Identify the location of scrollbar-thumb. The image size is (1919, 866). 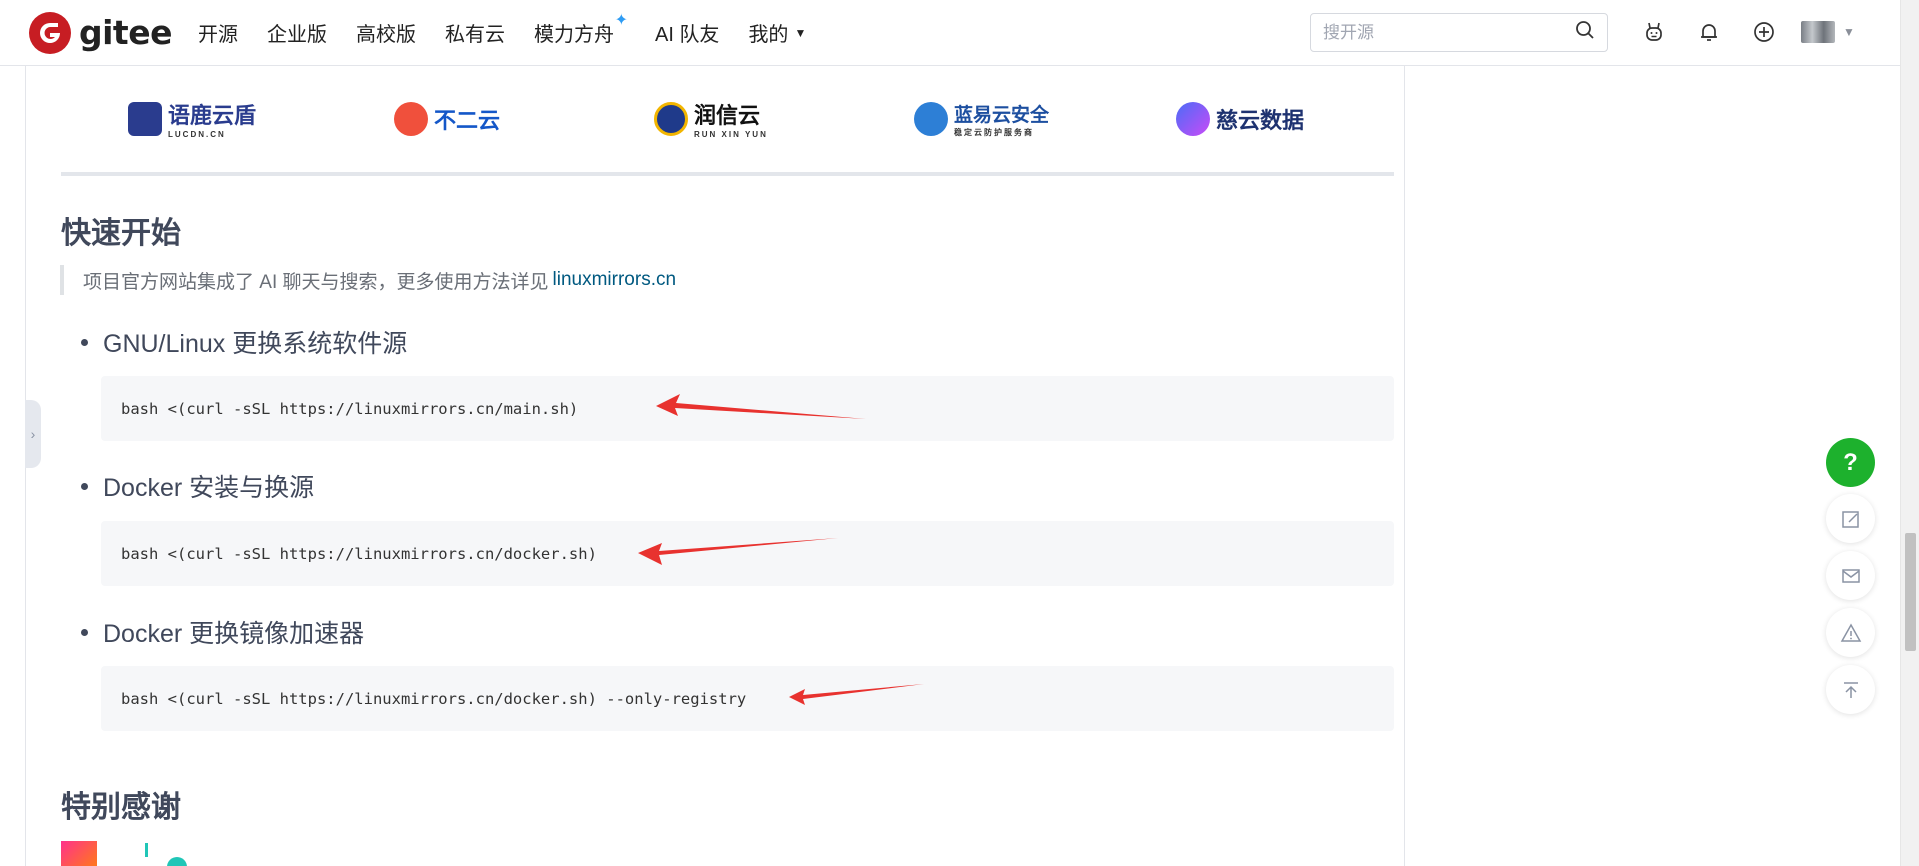
(1910, 592).